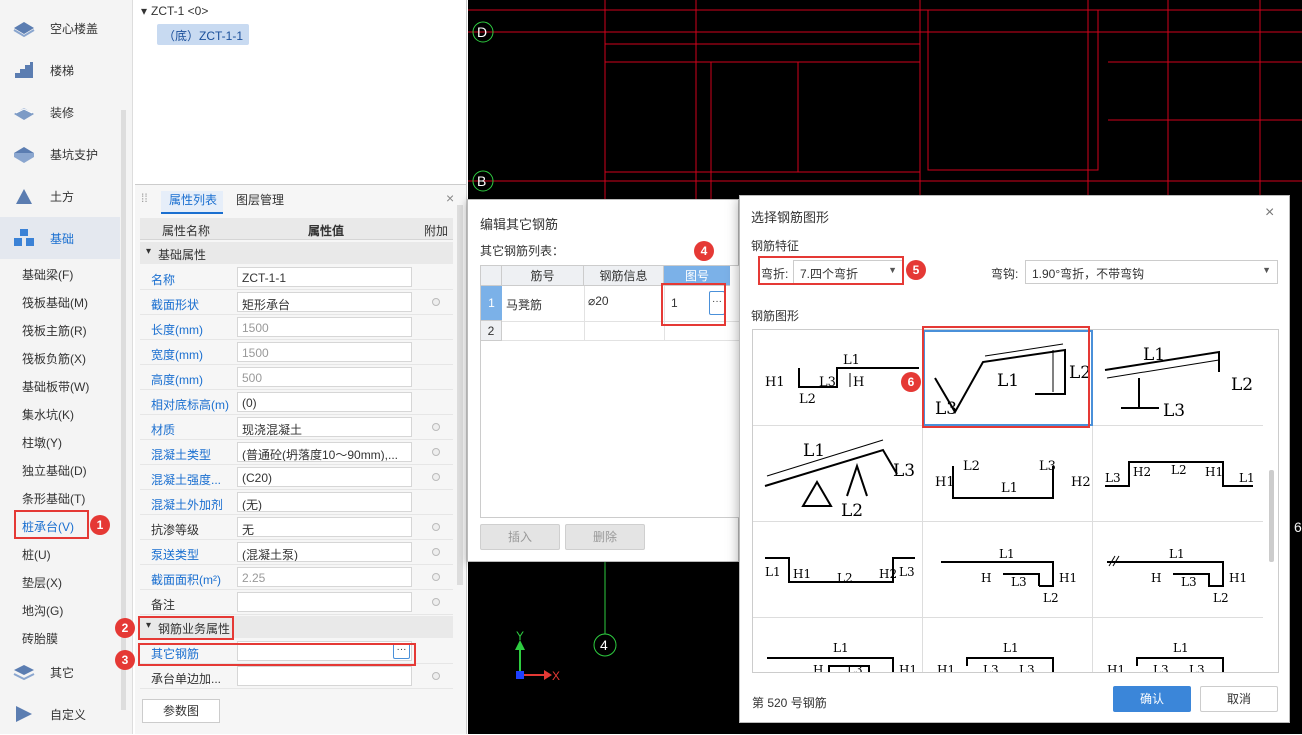  I want to click on grid-scrollbar, so click(1271, 516).